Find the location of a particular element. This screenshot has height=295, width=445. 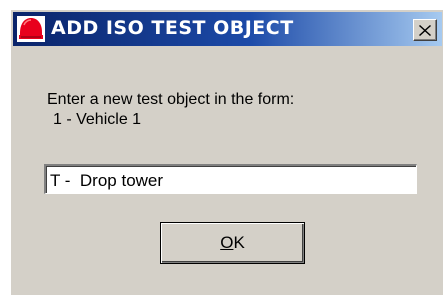

close-icon is located at coordinates (425, 30).